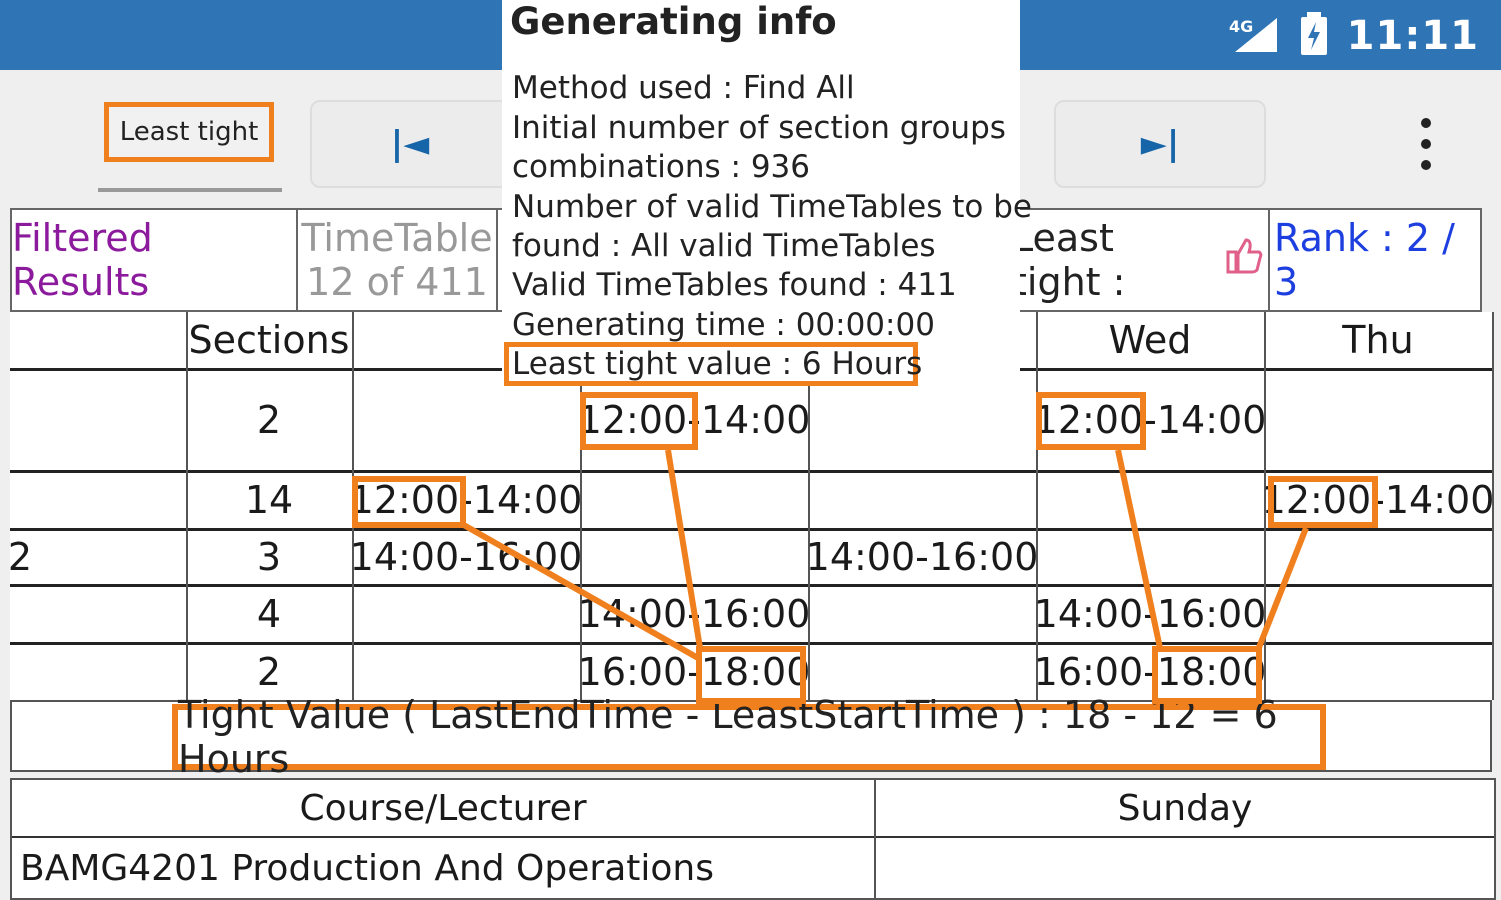 Image resolution: width=1501 pixels, height=900 pixels. I want to click on annotation-connectors, so click(884, 555).